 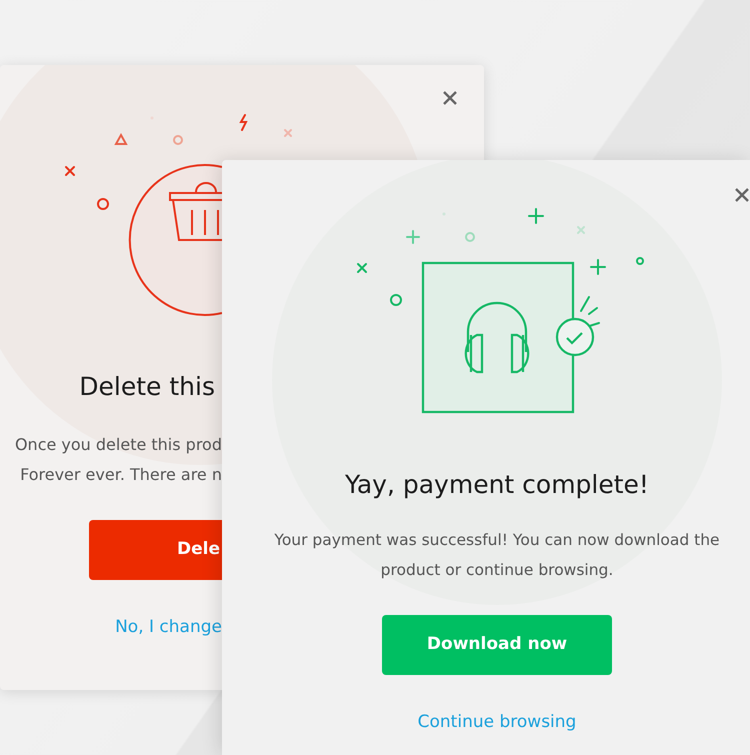 What do you see at coordinates (497, 485) in the screenshot?
I see `dialog-title: Yay, payment complete!` at bounding box center [497, 485].